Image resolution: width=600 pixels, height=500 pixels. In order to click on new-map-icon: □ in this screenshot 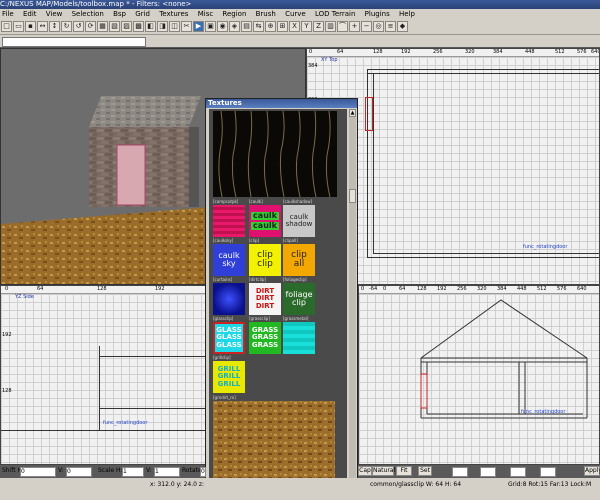, I will do `click(6, 26)`.